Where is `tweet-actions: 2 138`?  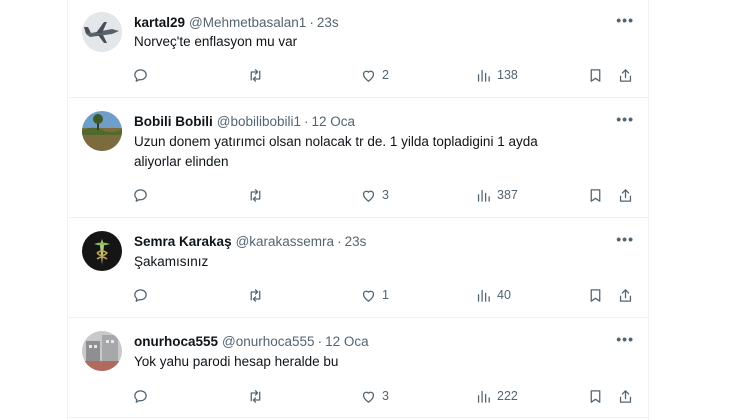
tweet-actions: 2 138 is located at coordinates (384, 75).